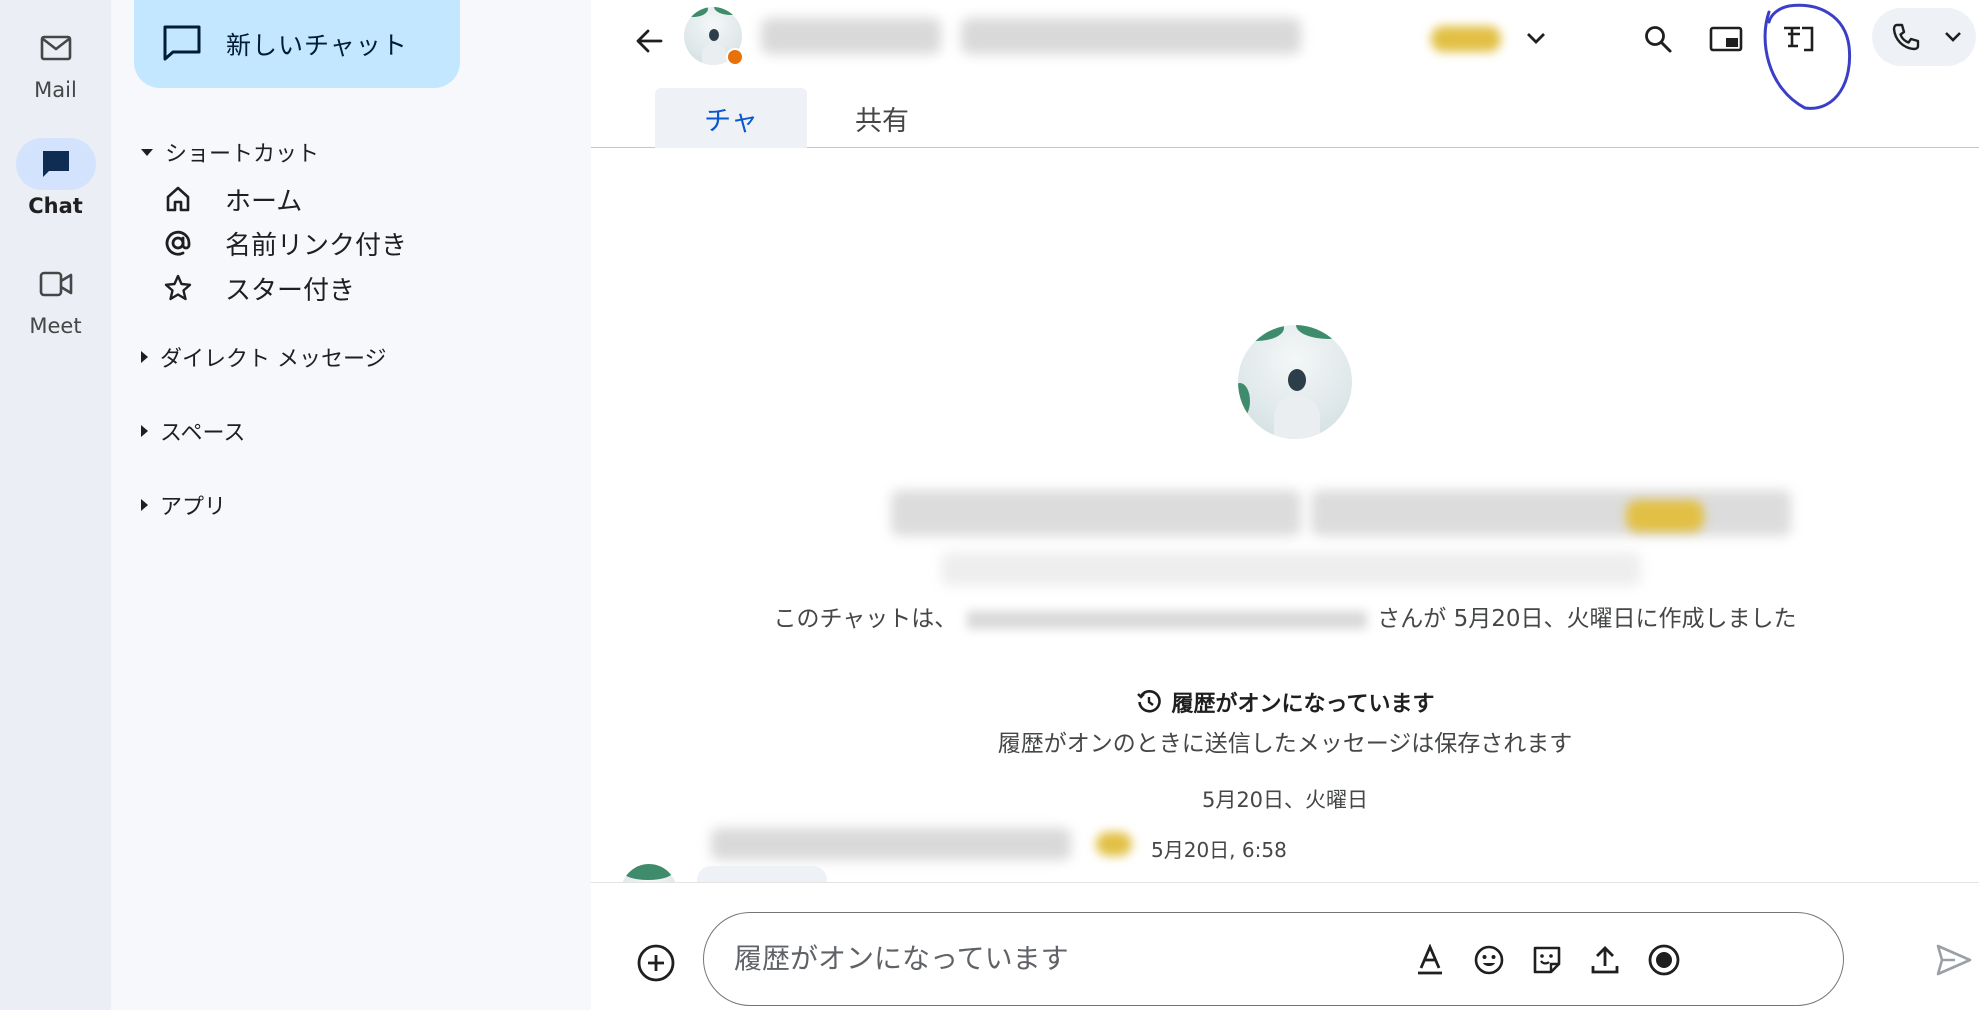 The width and height of the screenshot is (1979, 1010). What do you see at coordinates (203, 433) in the screenshot?
I see `section-spaces-label: スペース` at bounding box center [203, 433].